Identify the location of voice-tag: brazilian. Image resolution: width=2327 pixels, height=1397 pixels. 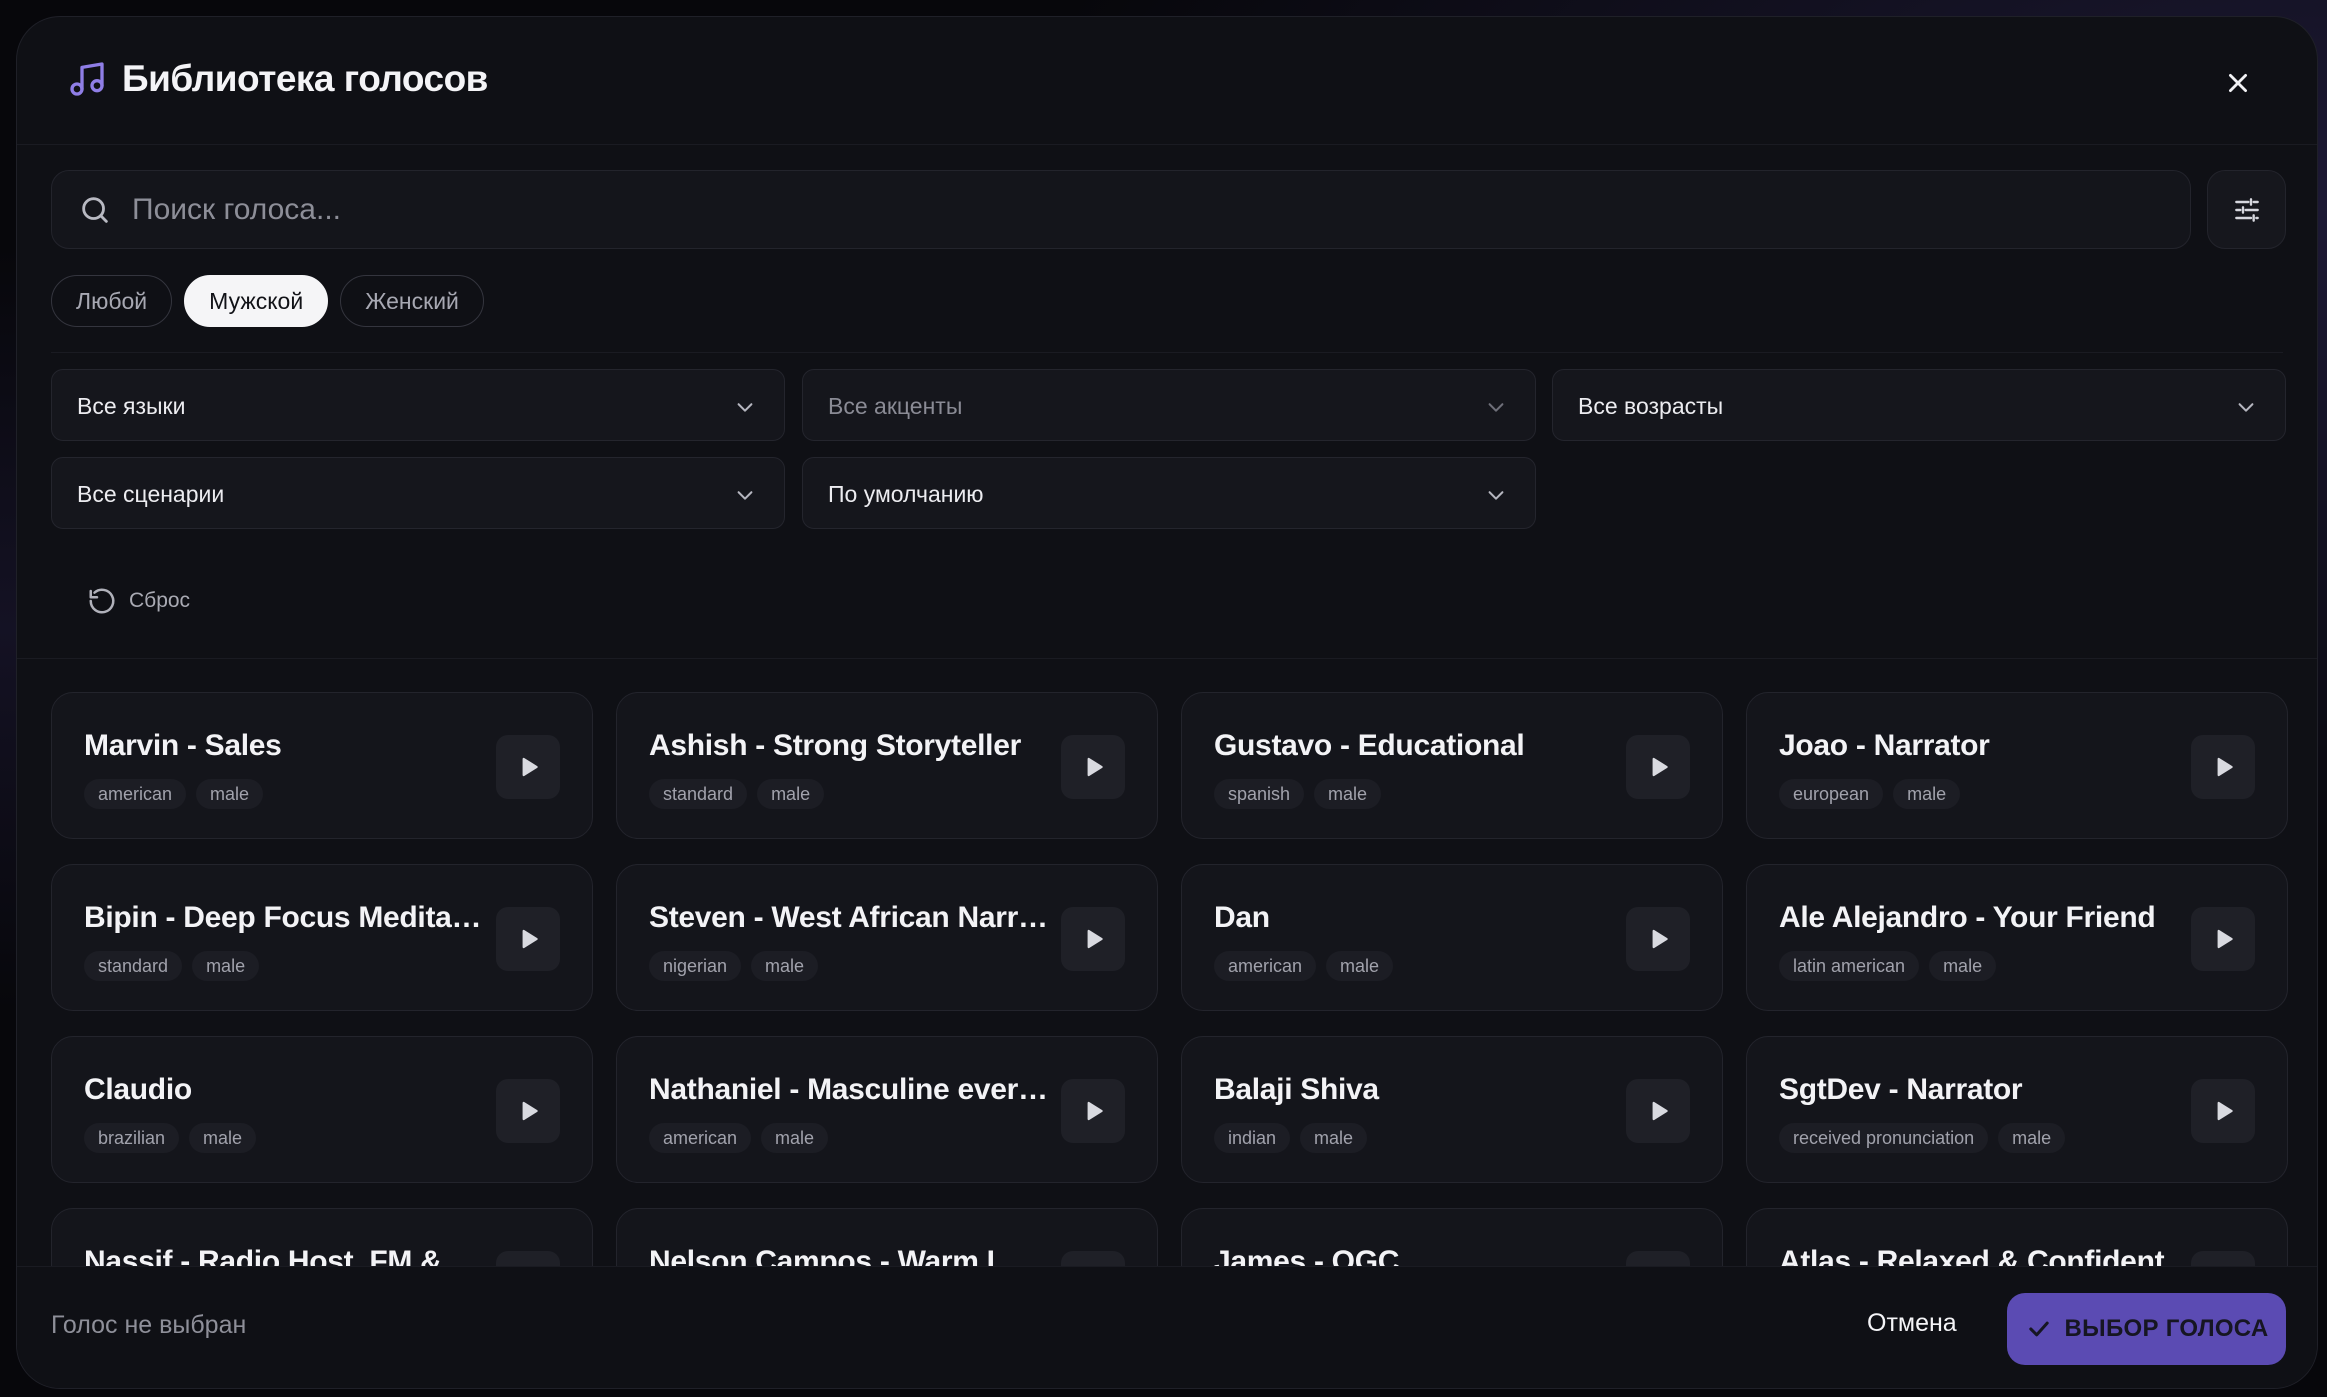
(132, 1138).